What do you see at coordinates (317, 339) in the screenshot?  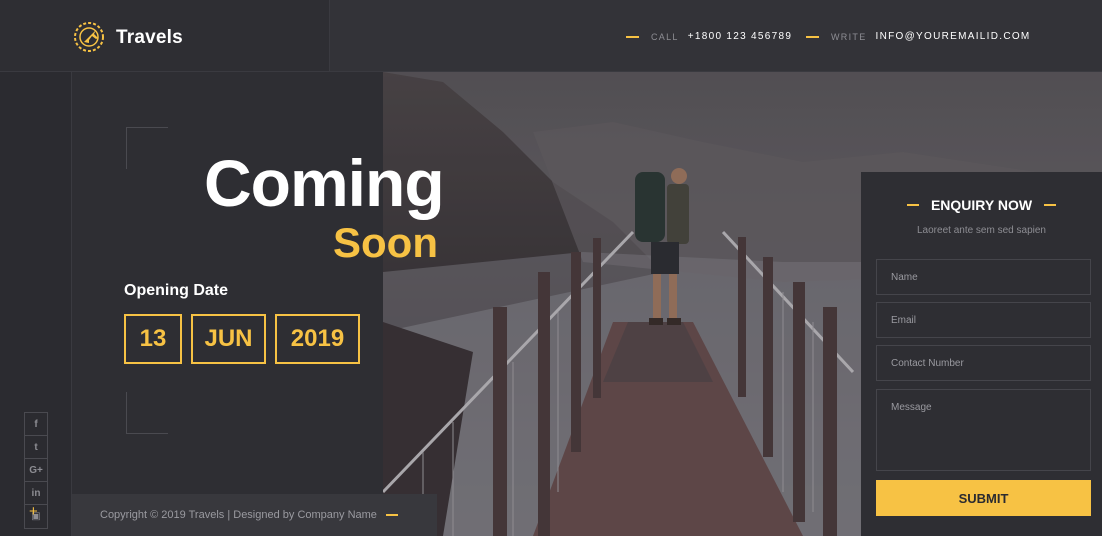 I see `opening-year-box: 2019` at bounding box center [317, 339].